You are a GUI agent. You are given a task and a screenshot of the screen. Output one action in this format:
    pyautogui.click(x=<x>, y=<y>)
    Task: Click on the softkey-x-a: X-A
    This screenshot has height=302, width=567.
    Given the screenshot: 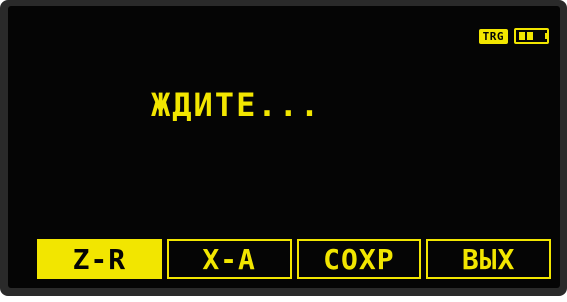 What is the action you would take?
    pyautogui.click(x=229, y=259)
    